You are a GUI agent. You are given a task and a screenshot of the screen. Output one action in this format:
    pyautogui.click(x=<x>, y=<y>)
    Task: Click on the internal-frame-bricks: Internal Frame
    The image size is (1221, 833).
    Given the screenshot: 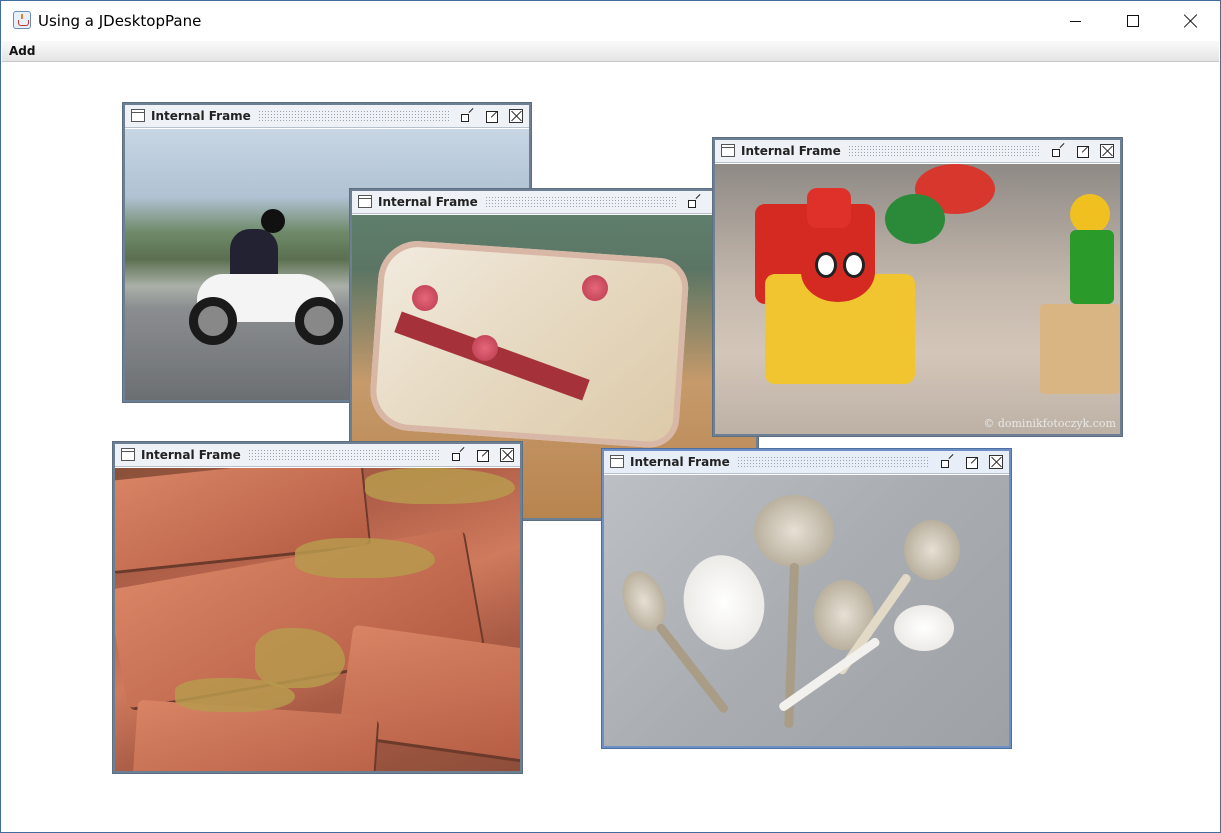 What is the action you would take?
    pyautogui.click(x=317, y=607)
    